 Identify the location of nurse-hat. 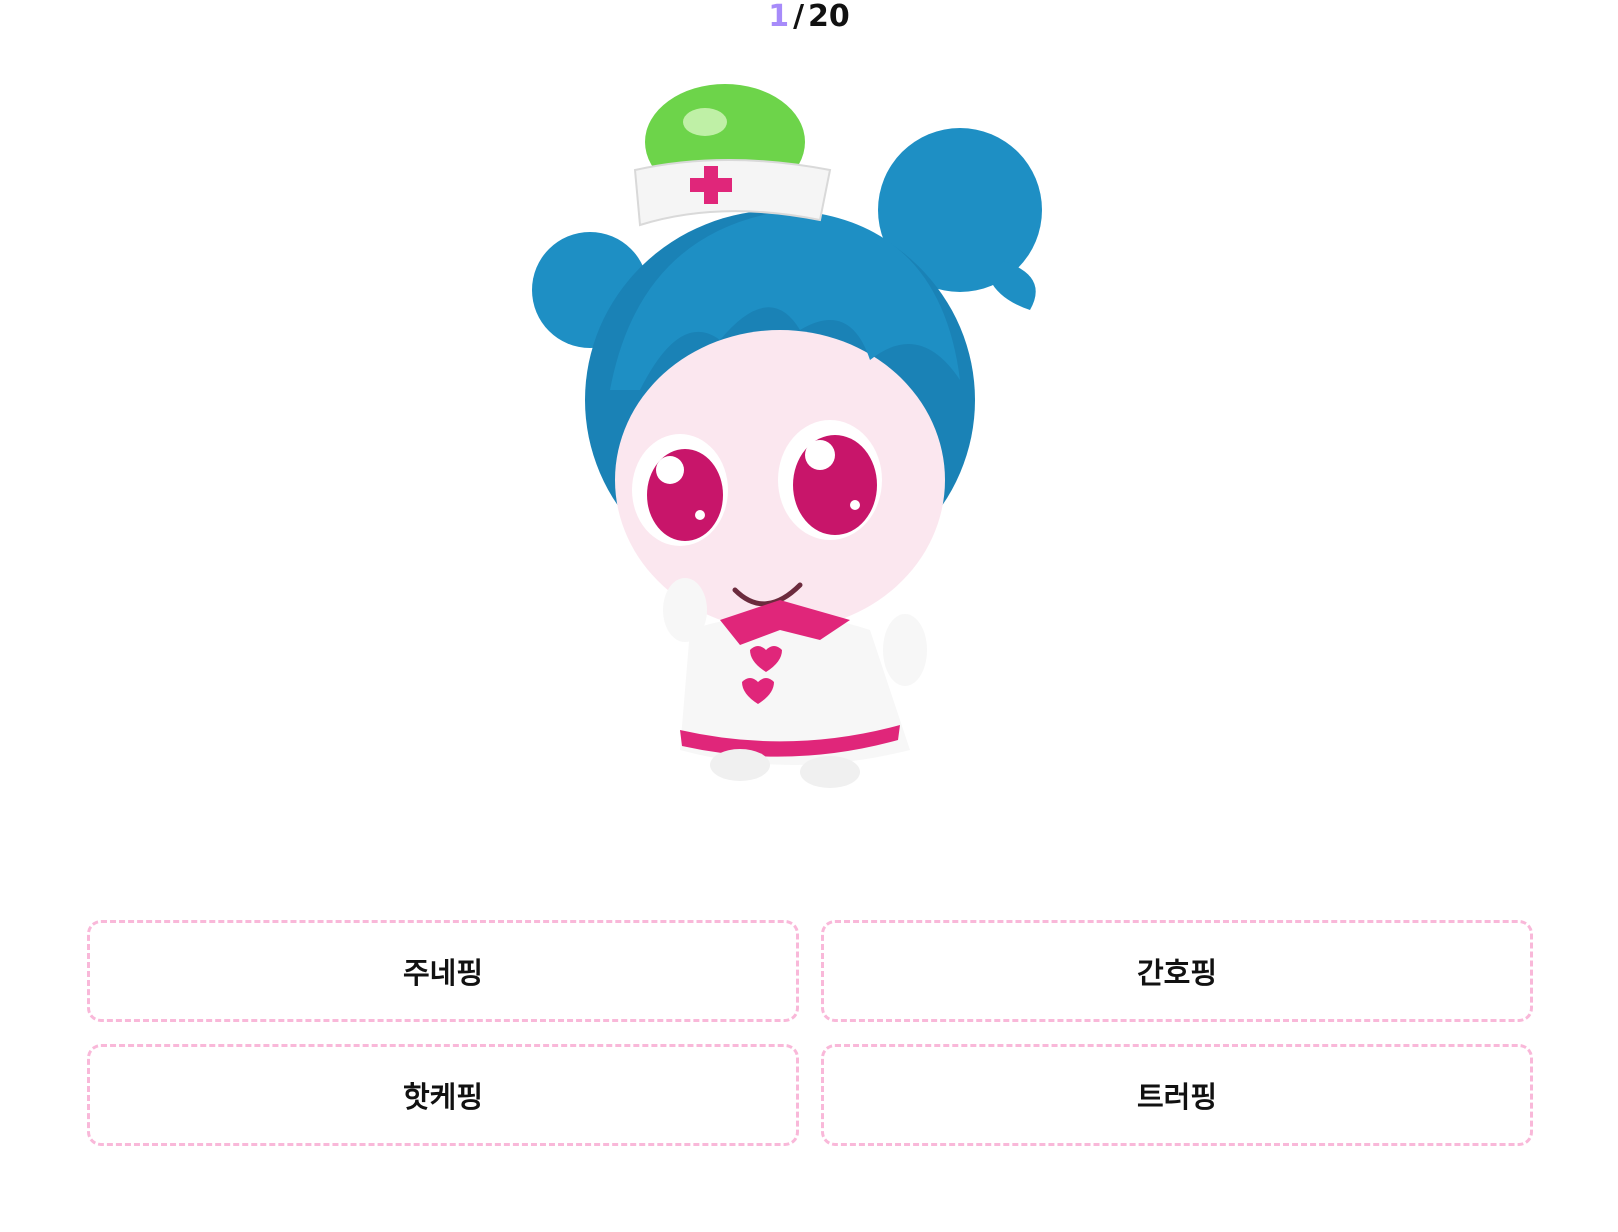
(732, 193).